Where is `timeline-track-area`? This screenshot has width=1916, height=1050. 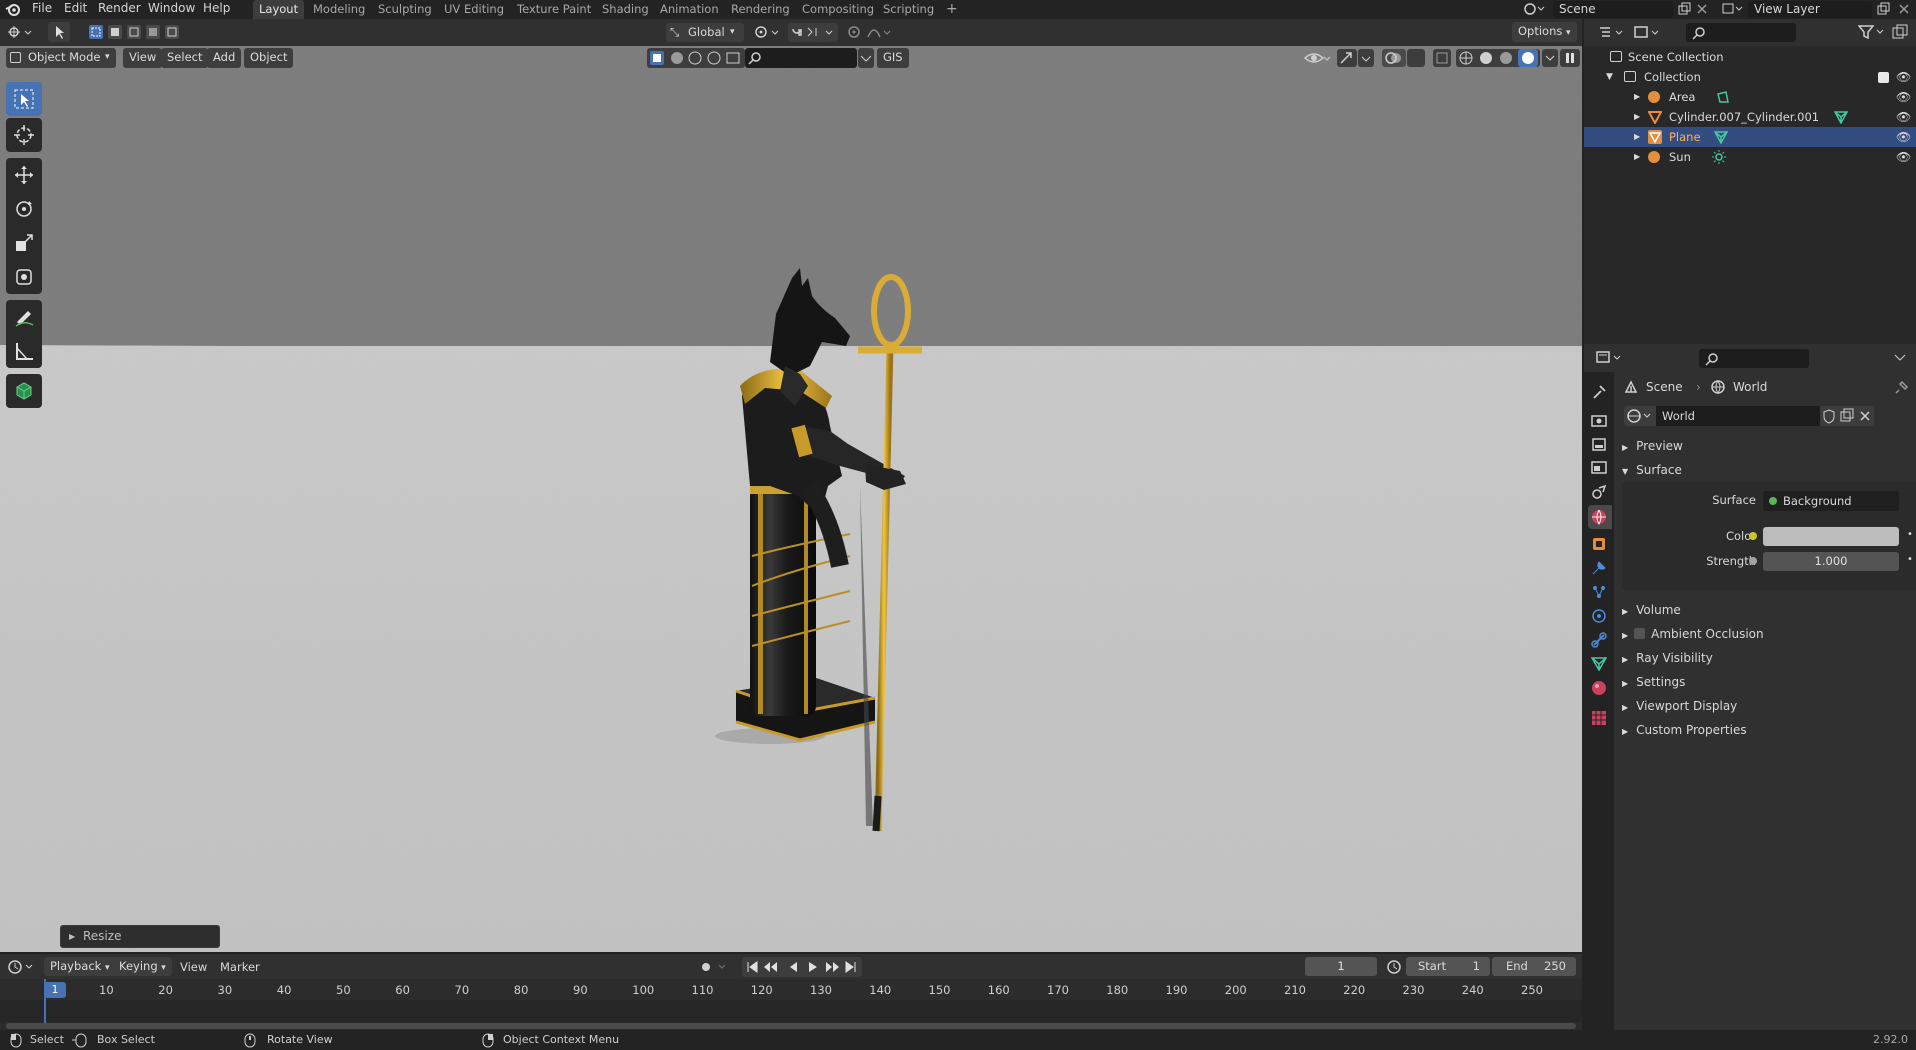
timeline-track-area is located at coordinates (791, 1011).